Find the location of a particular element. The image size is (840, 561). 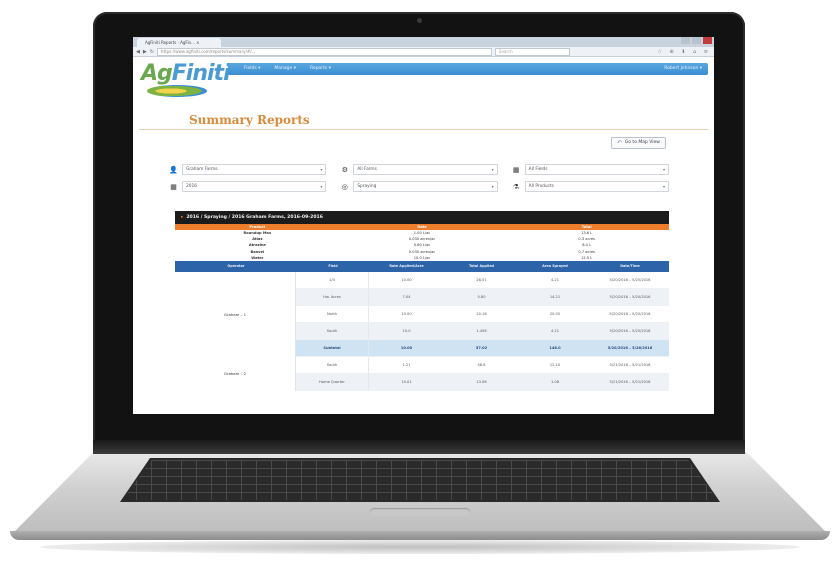

table-cell: 13.06 is located at coordinates (481, 381).